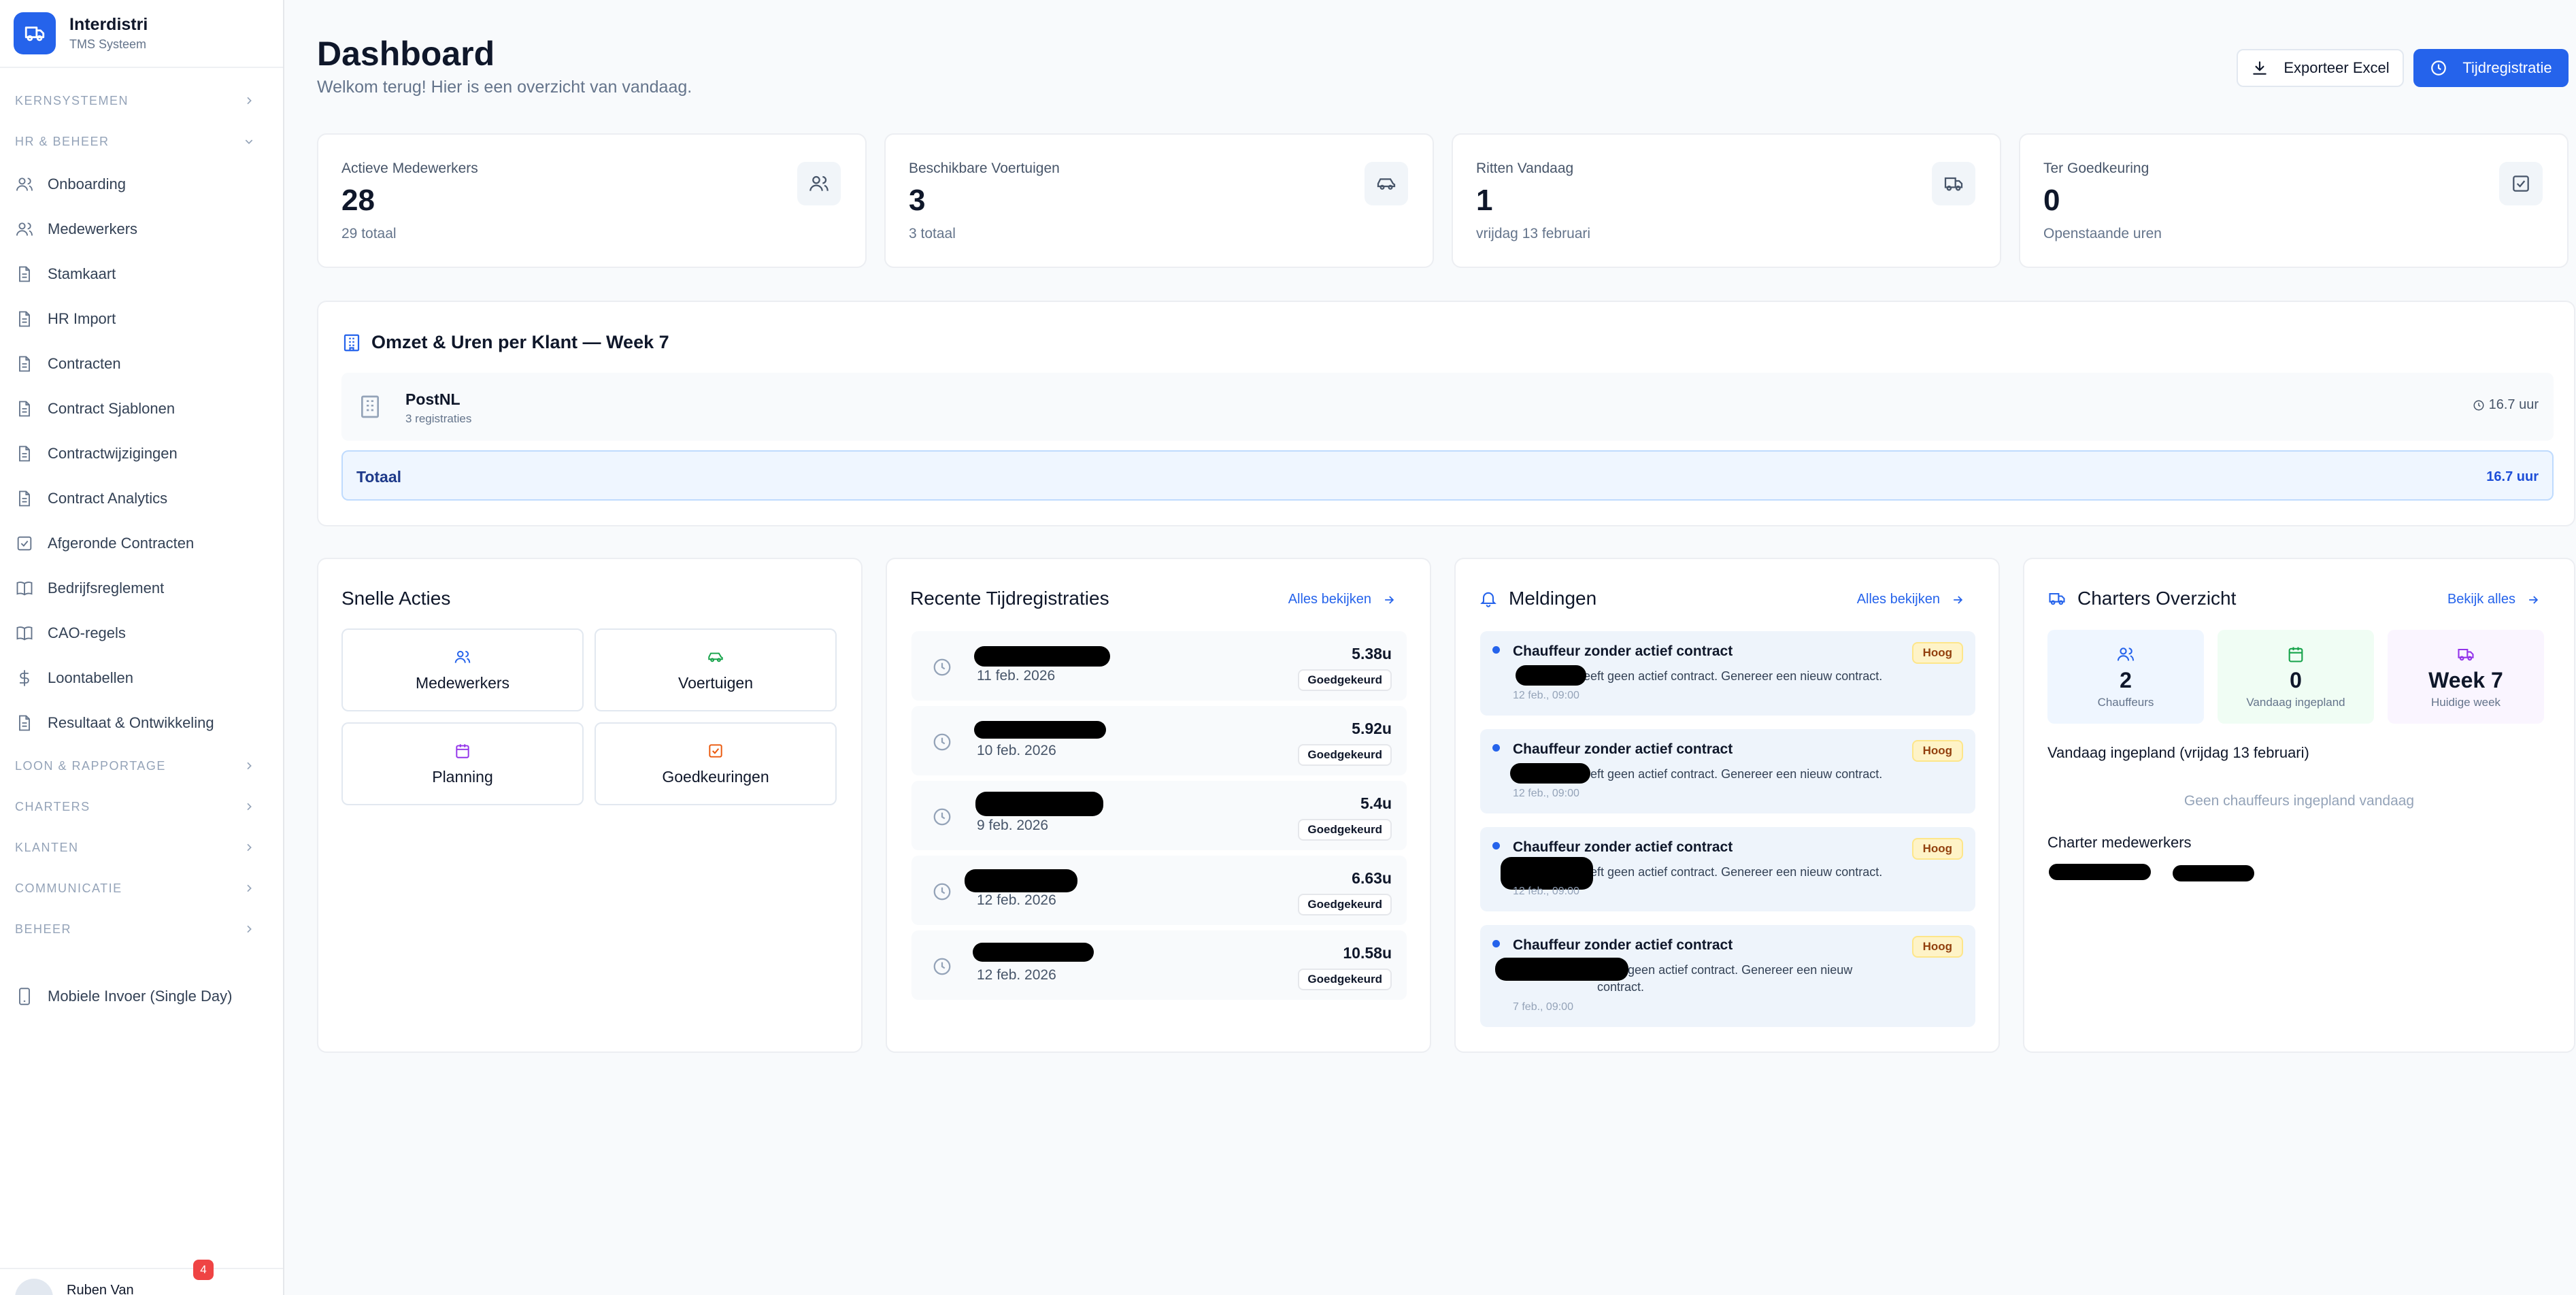  Describe the element at coordinates (141, 409) in the screenshot. I see `sidebar-item-contract-sjablonen: Contract Sjablonen` at that location.